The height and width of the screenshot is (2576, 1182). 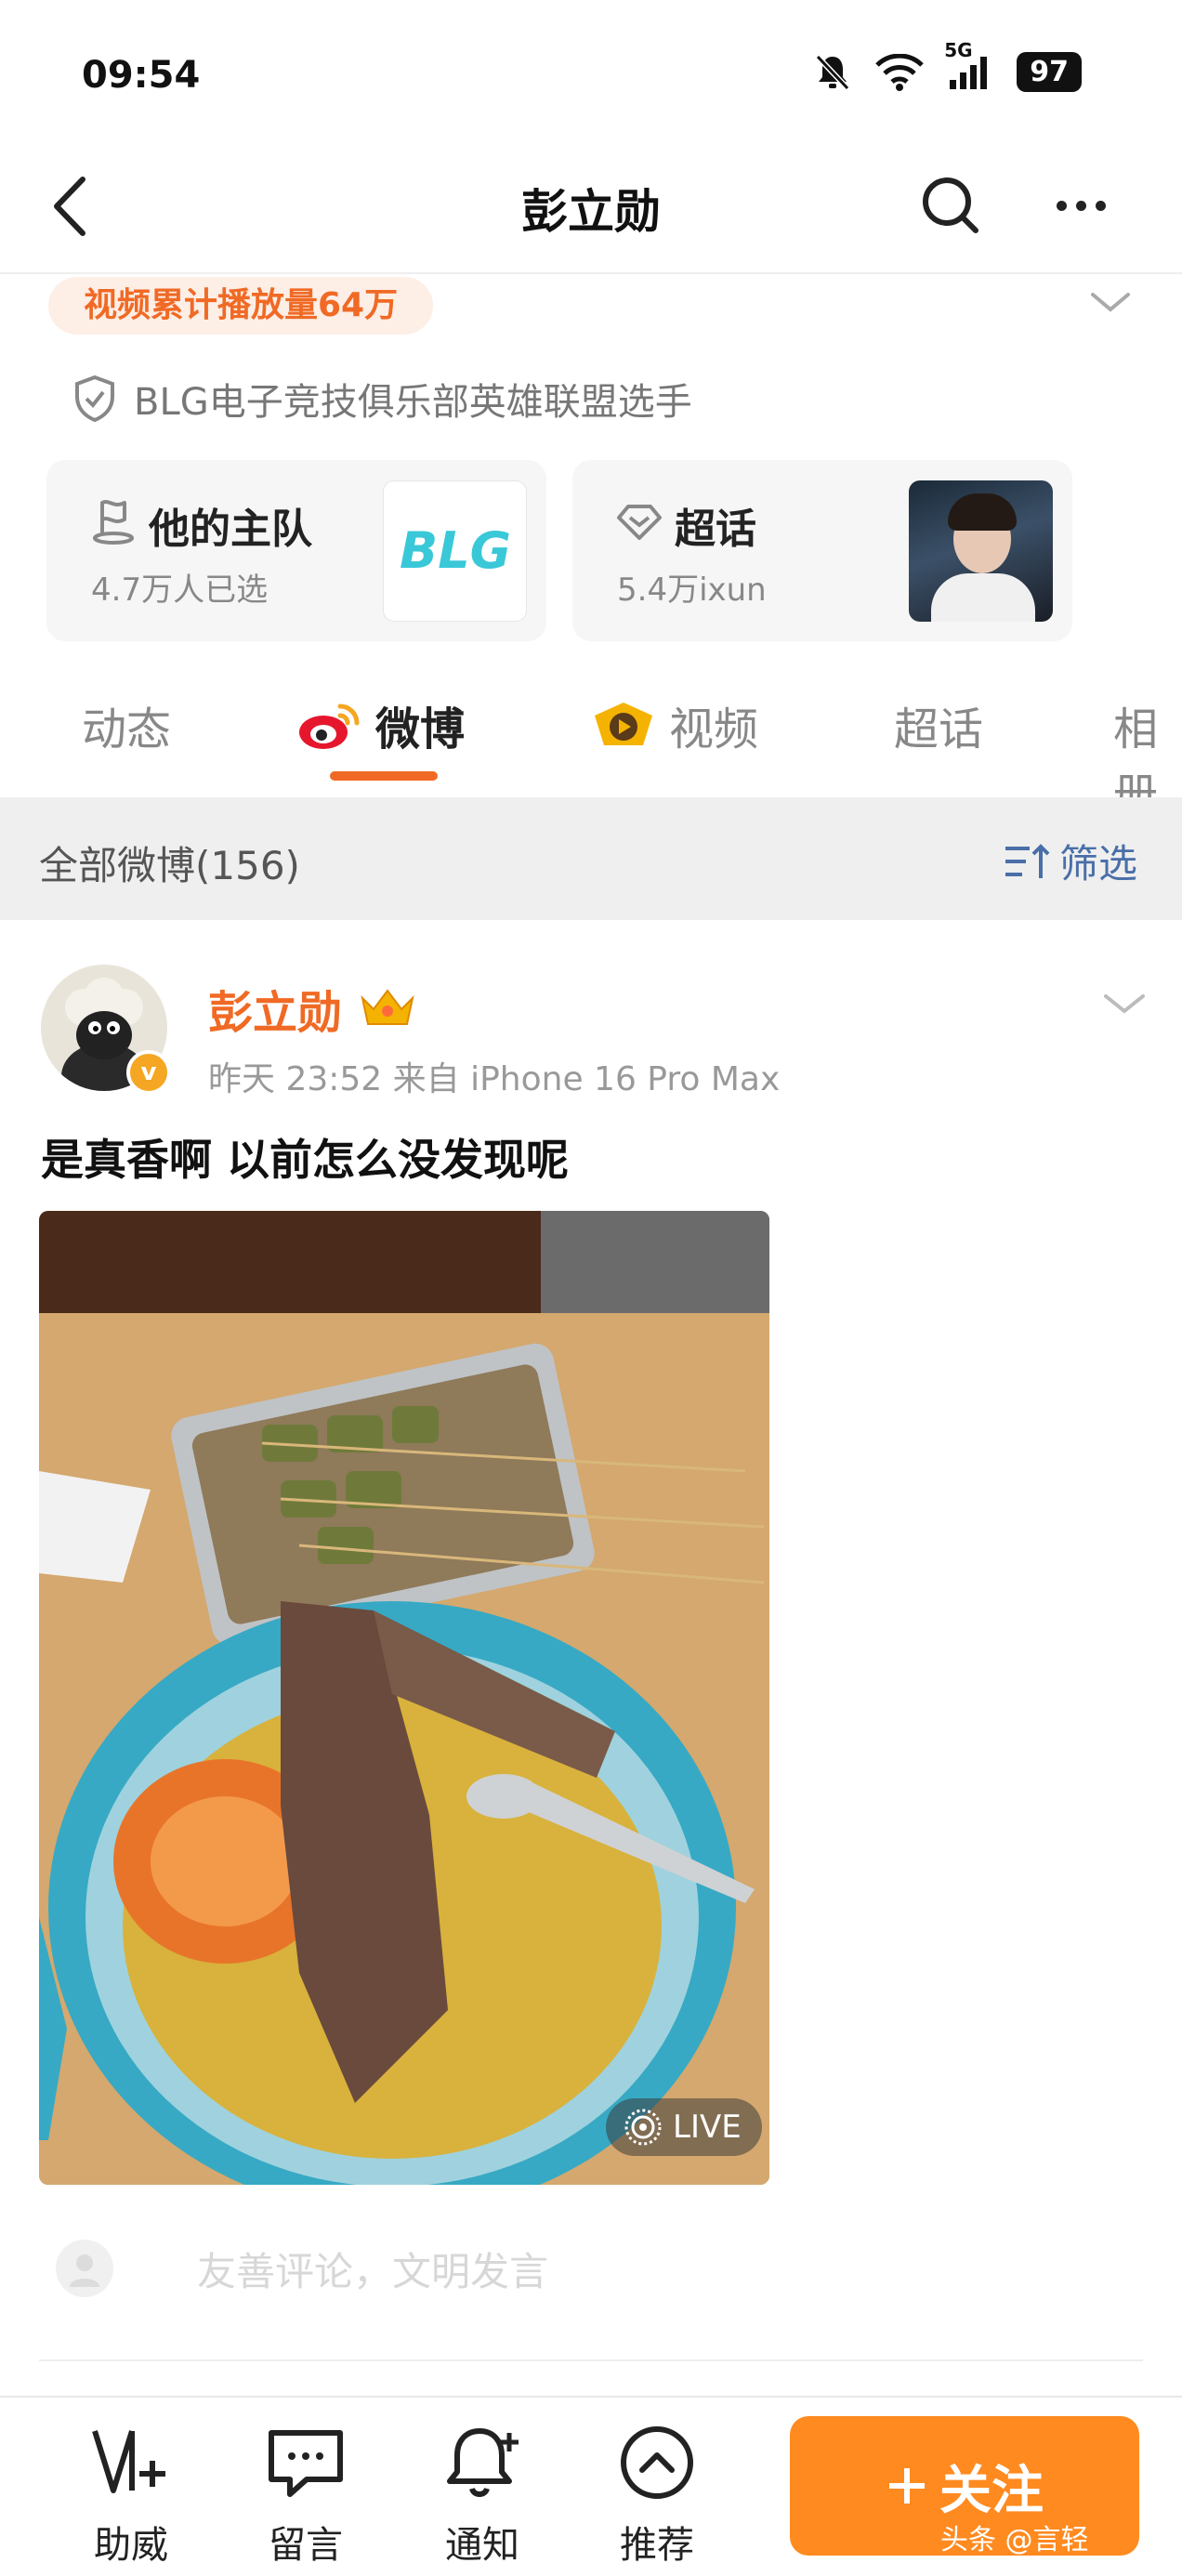 I want to click on notify-button: 通知, so click(x=482, y=2493).